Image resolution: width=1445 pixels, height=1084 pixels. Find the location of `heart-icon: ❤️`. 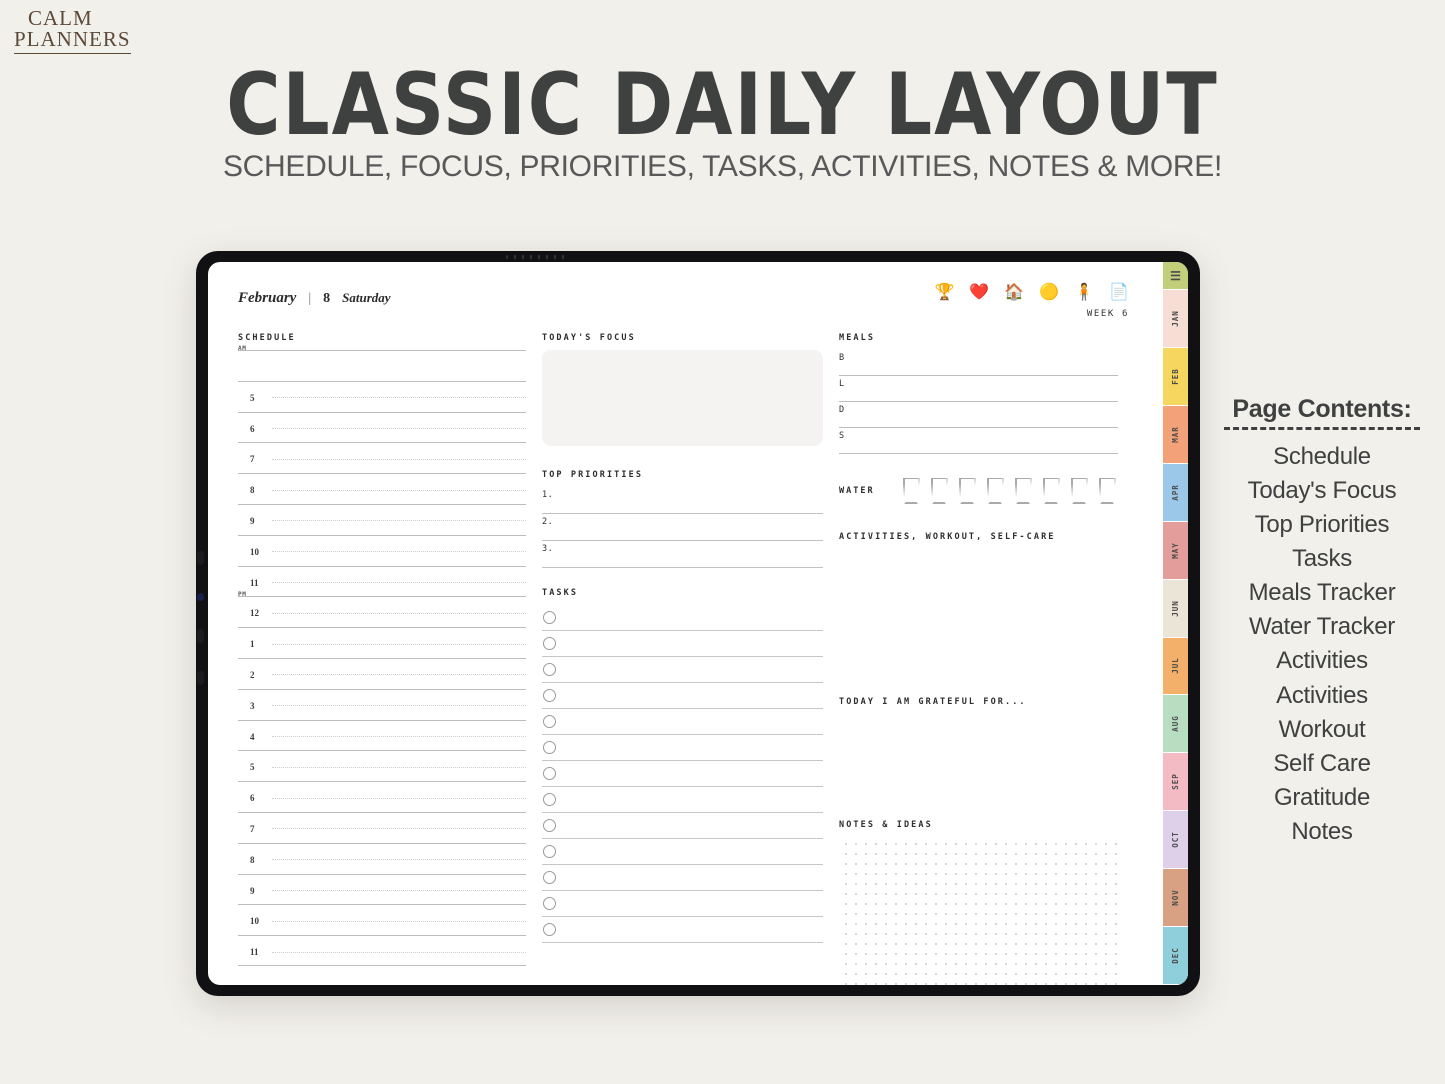

heart-icon: ❤️ is located at coordinates (979, 292).